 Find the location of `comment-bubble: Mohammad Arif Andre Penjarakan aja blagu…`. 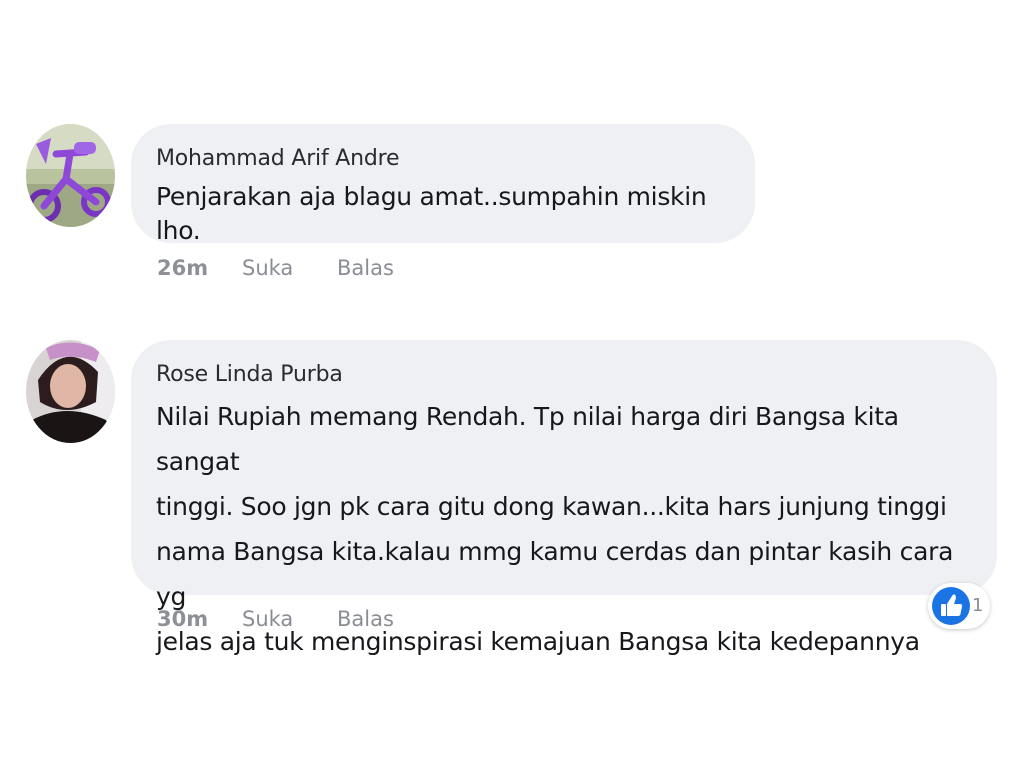

comment-bubble: Mohammad Arif Andre Penjarakan aja blagu… is located at coordinates (443, 184).